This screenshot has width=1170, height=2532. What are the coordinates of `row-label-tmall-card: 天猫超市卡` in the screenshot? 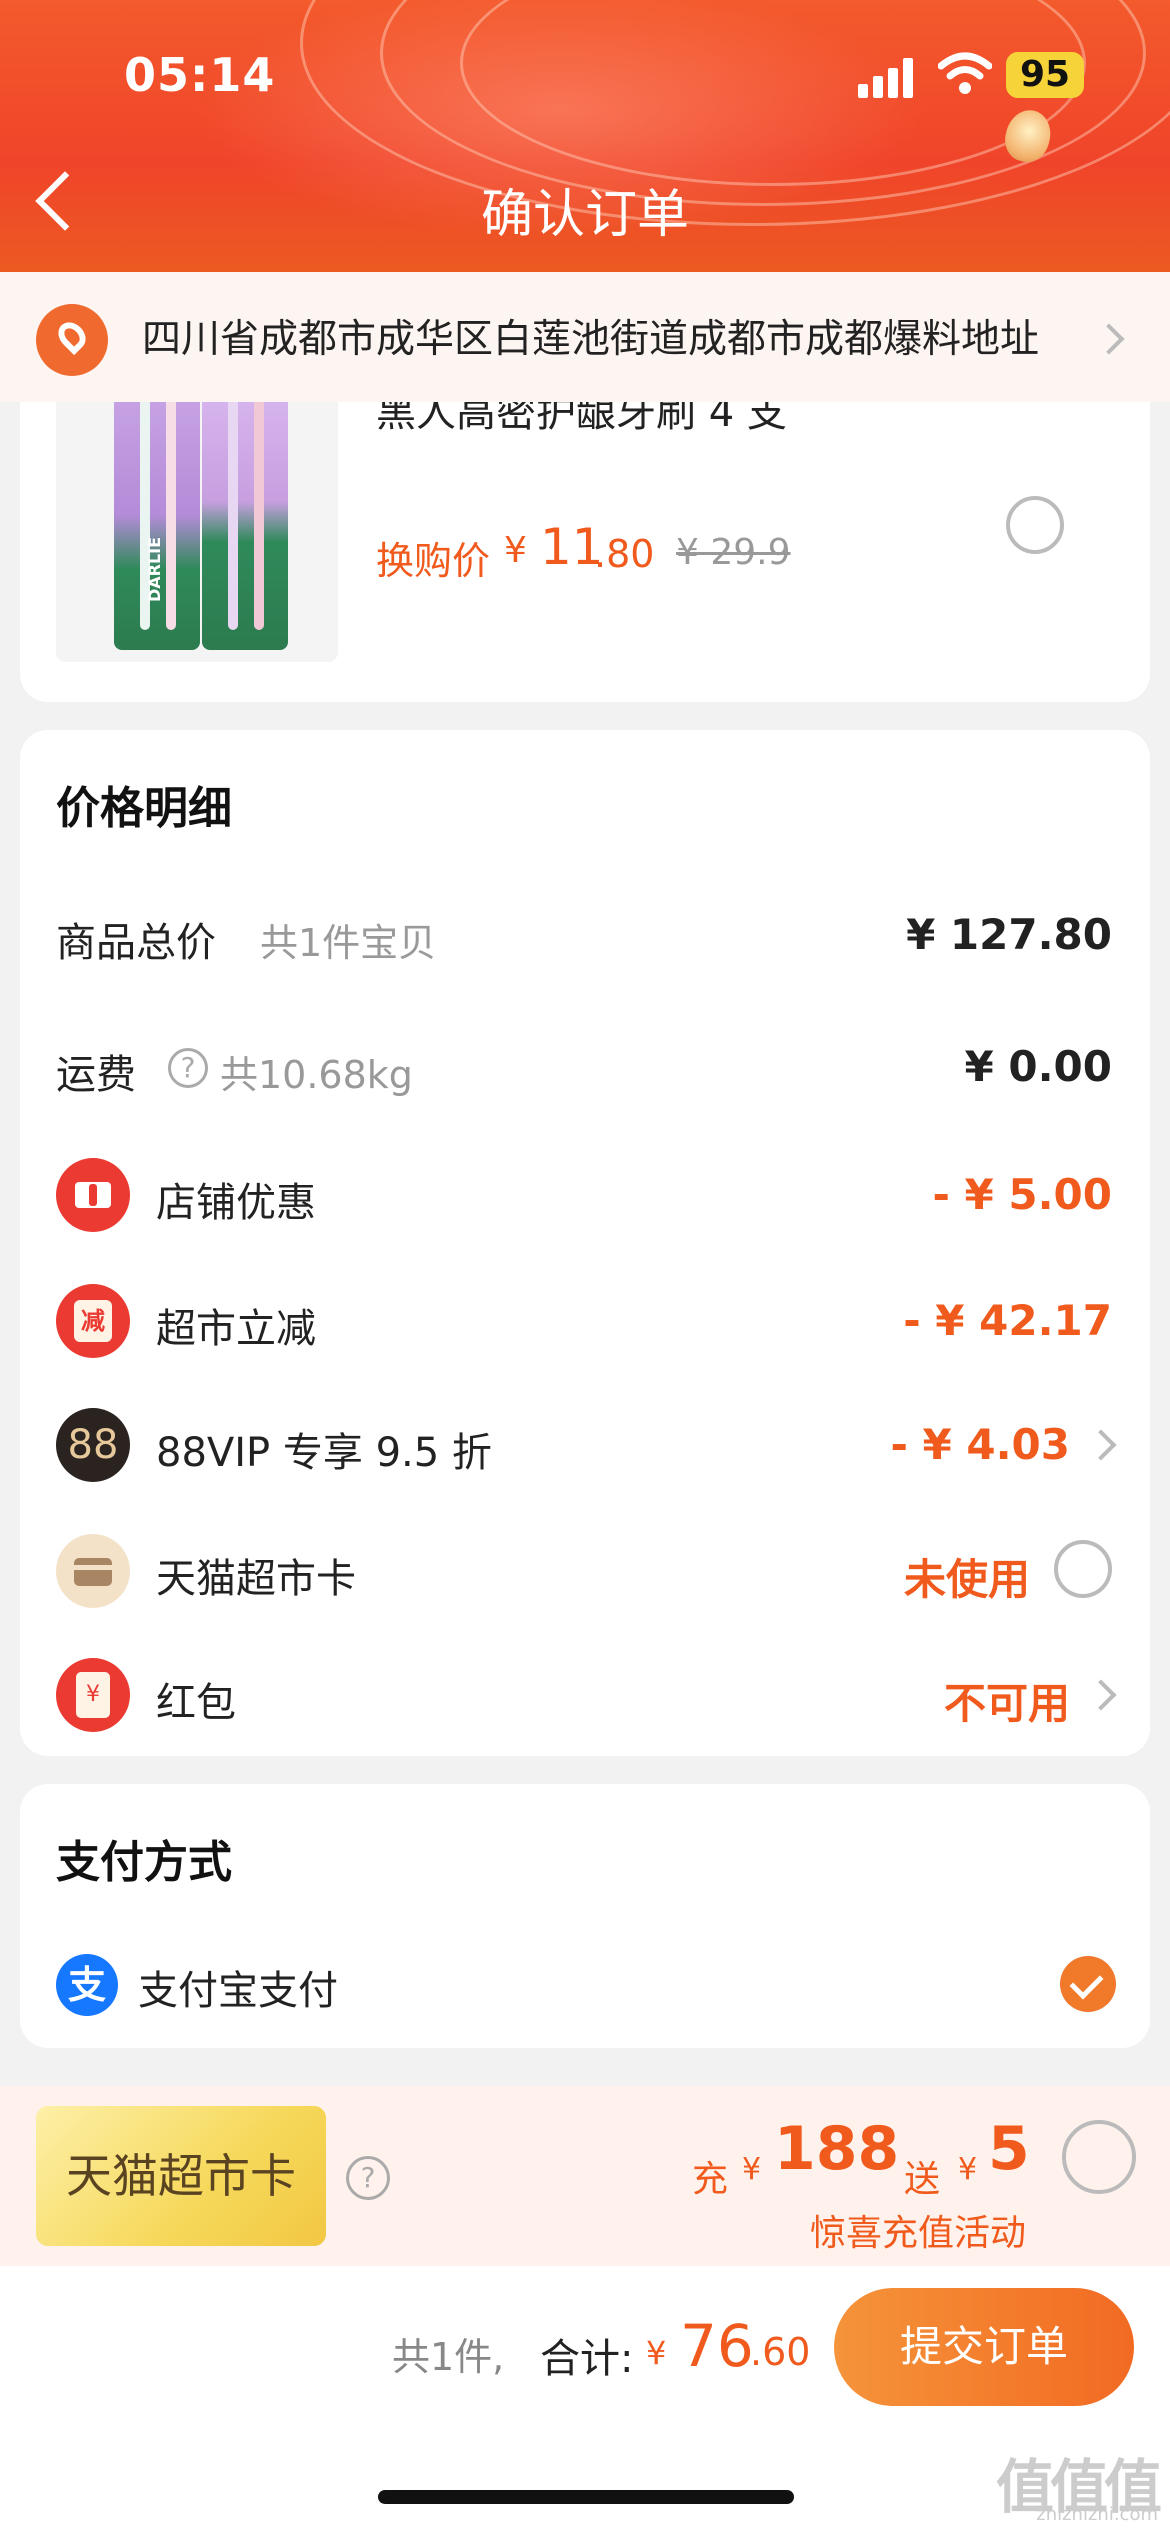 It's located at (256, 1579).